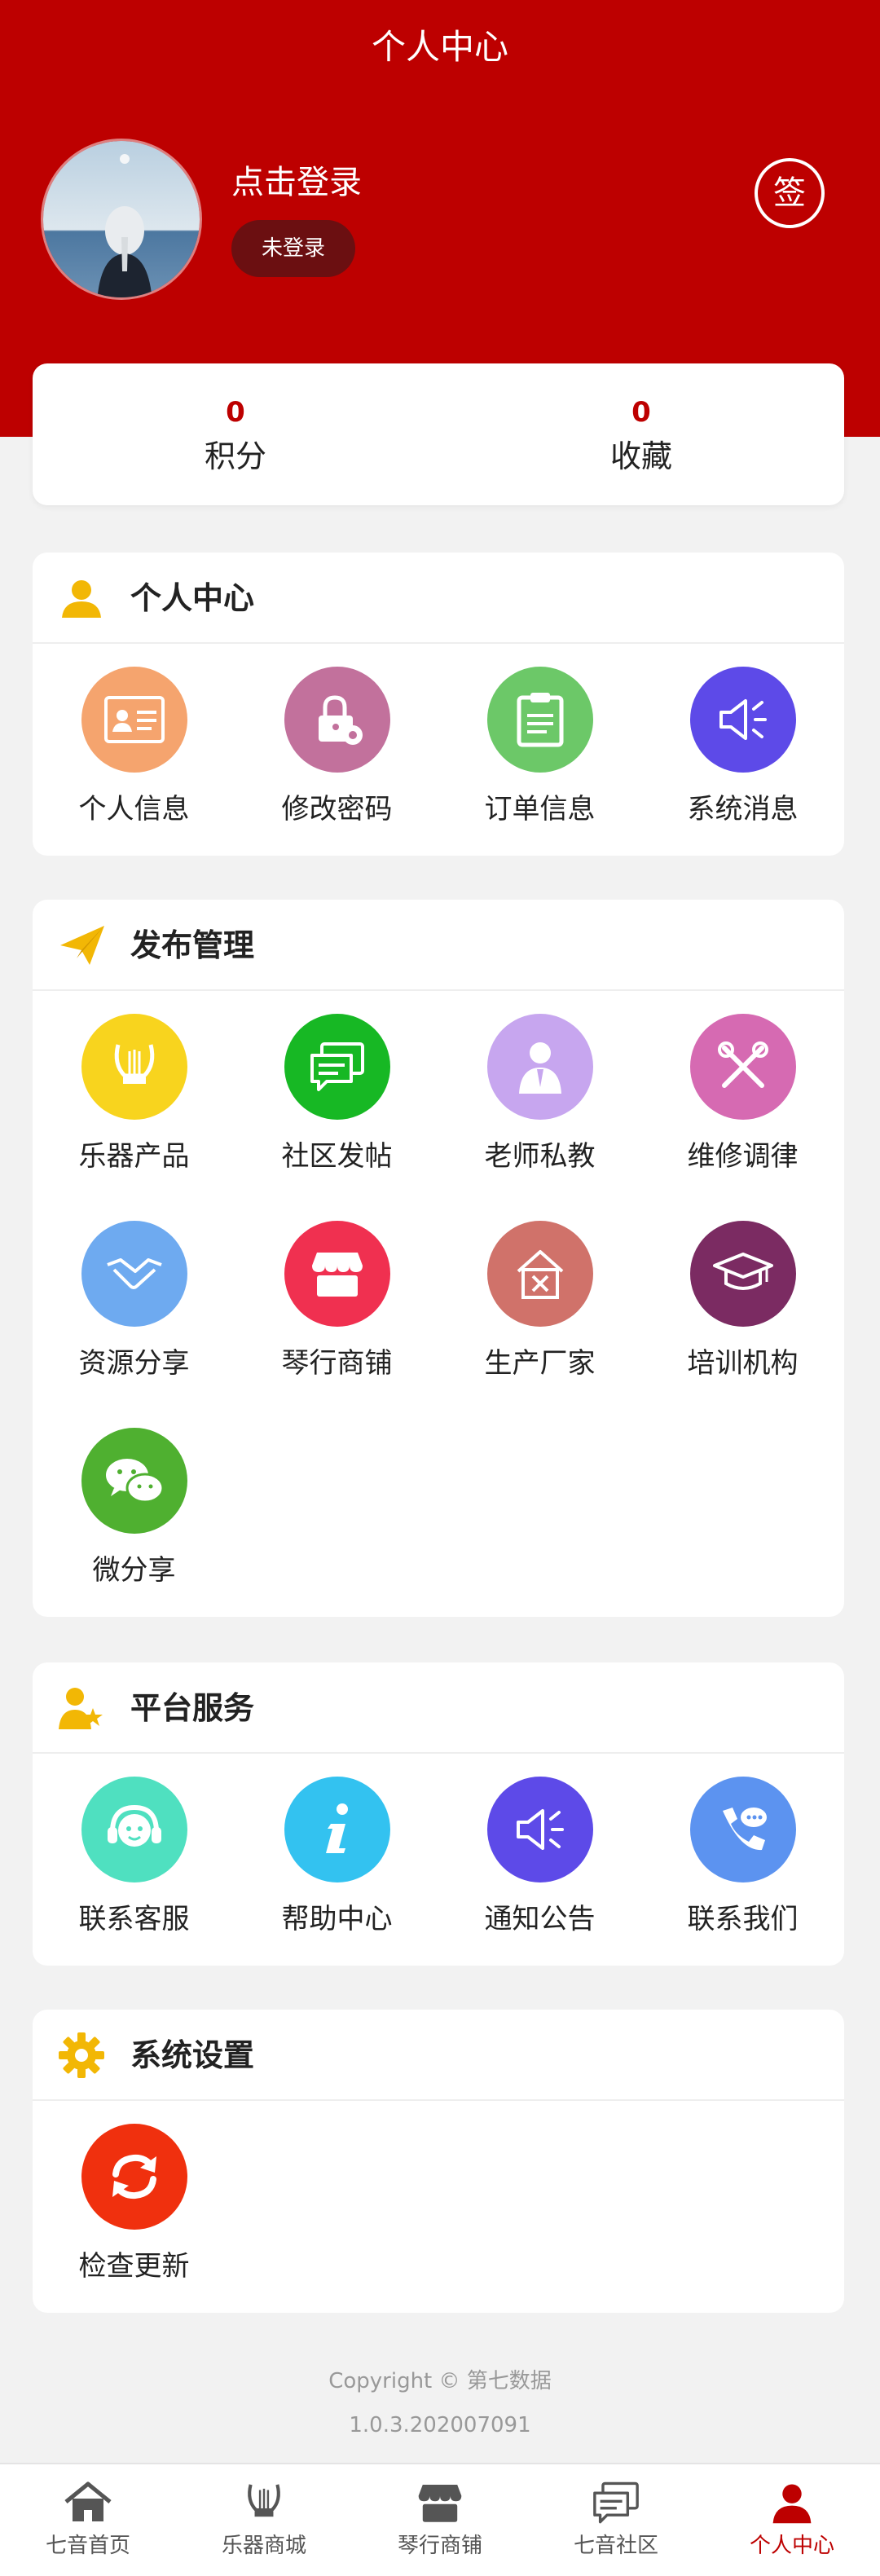  Describe the element at coordinates (337, 1829) in the screenshot. I see `info-icon` at that location.